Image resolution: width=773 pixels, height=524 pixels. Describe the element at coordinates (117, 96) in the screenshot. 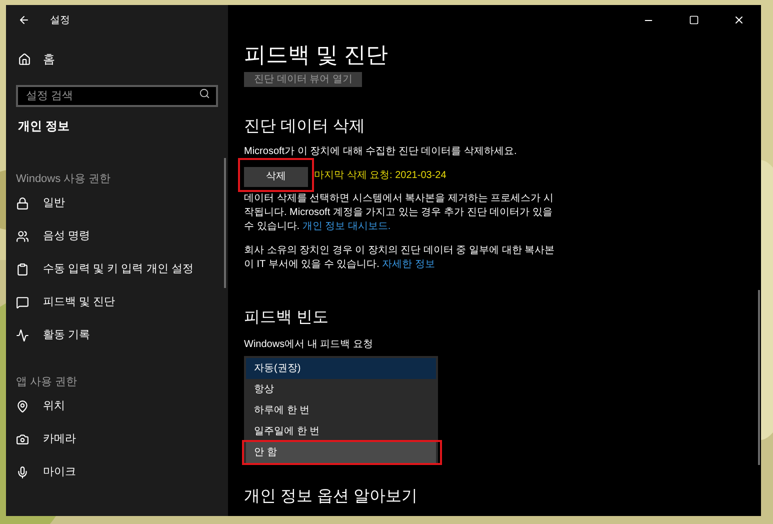

I see `search-field: 설정 검색` at that location.